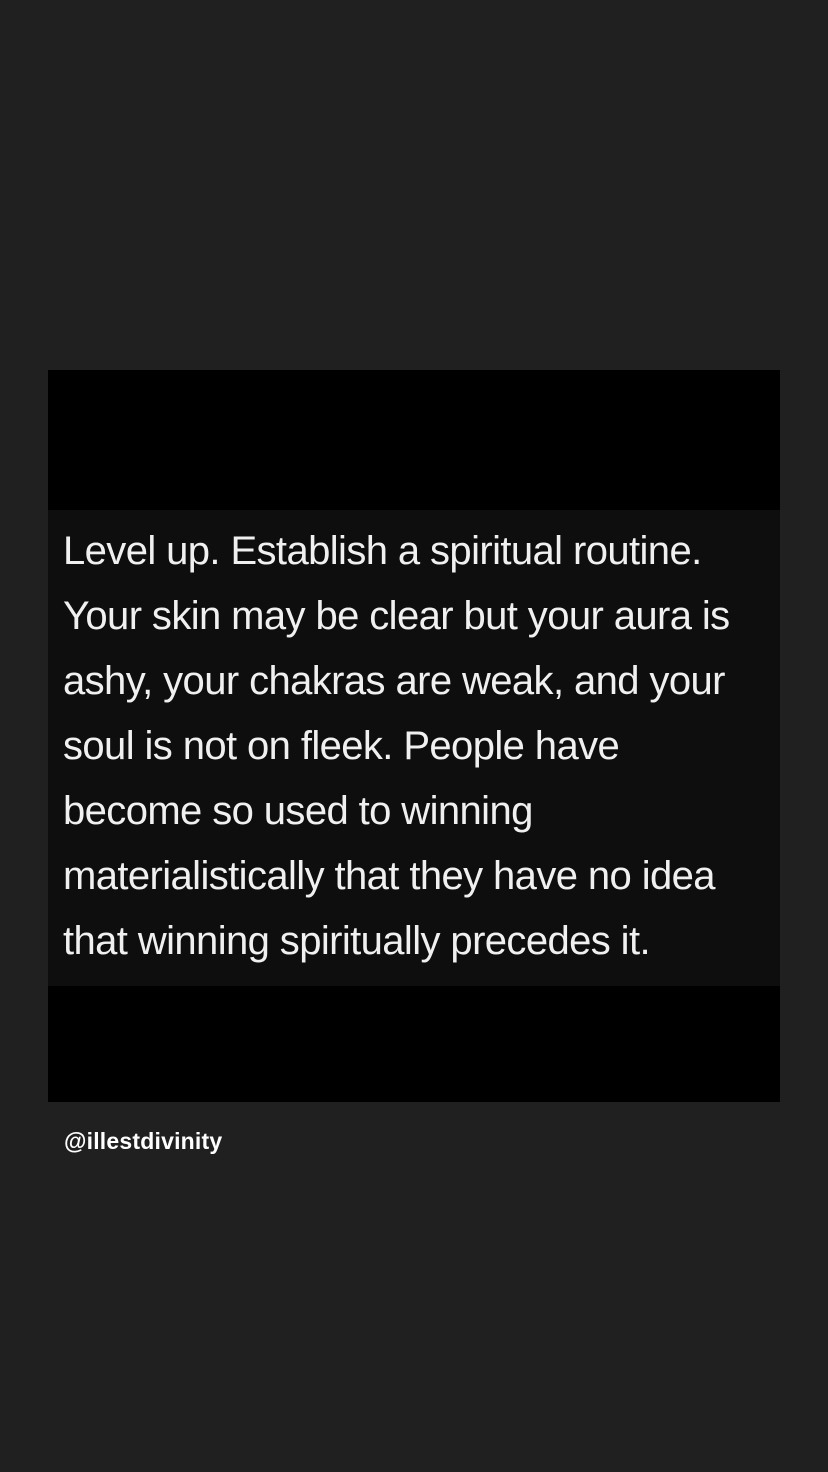 The image size is (828, 1472). Describe the element at coordinates (341, 746) in the screenshot. I see `quote-line: soul is not on fleek. People have` at that location.